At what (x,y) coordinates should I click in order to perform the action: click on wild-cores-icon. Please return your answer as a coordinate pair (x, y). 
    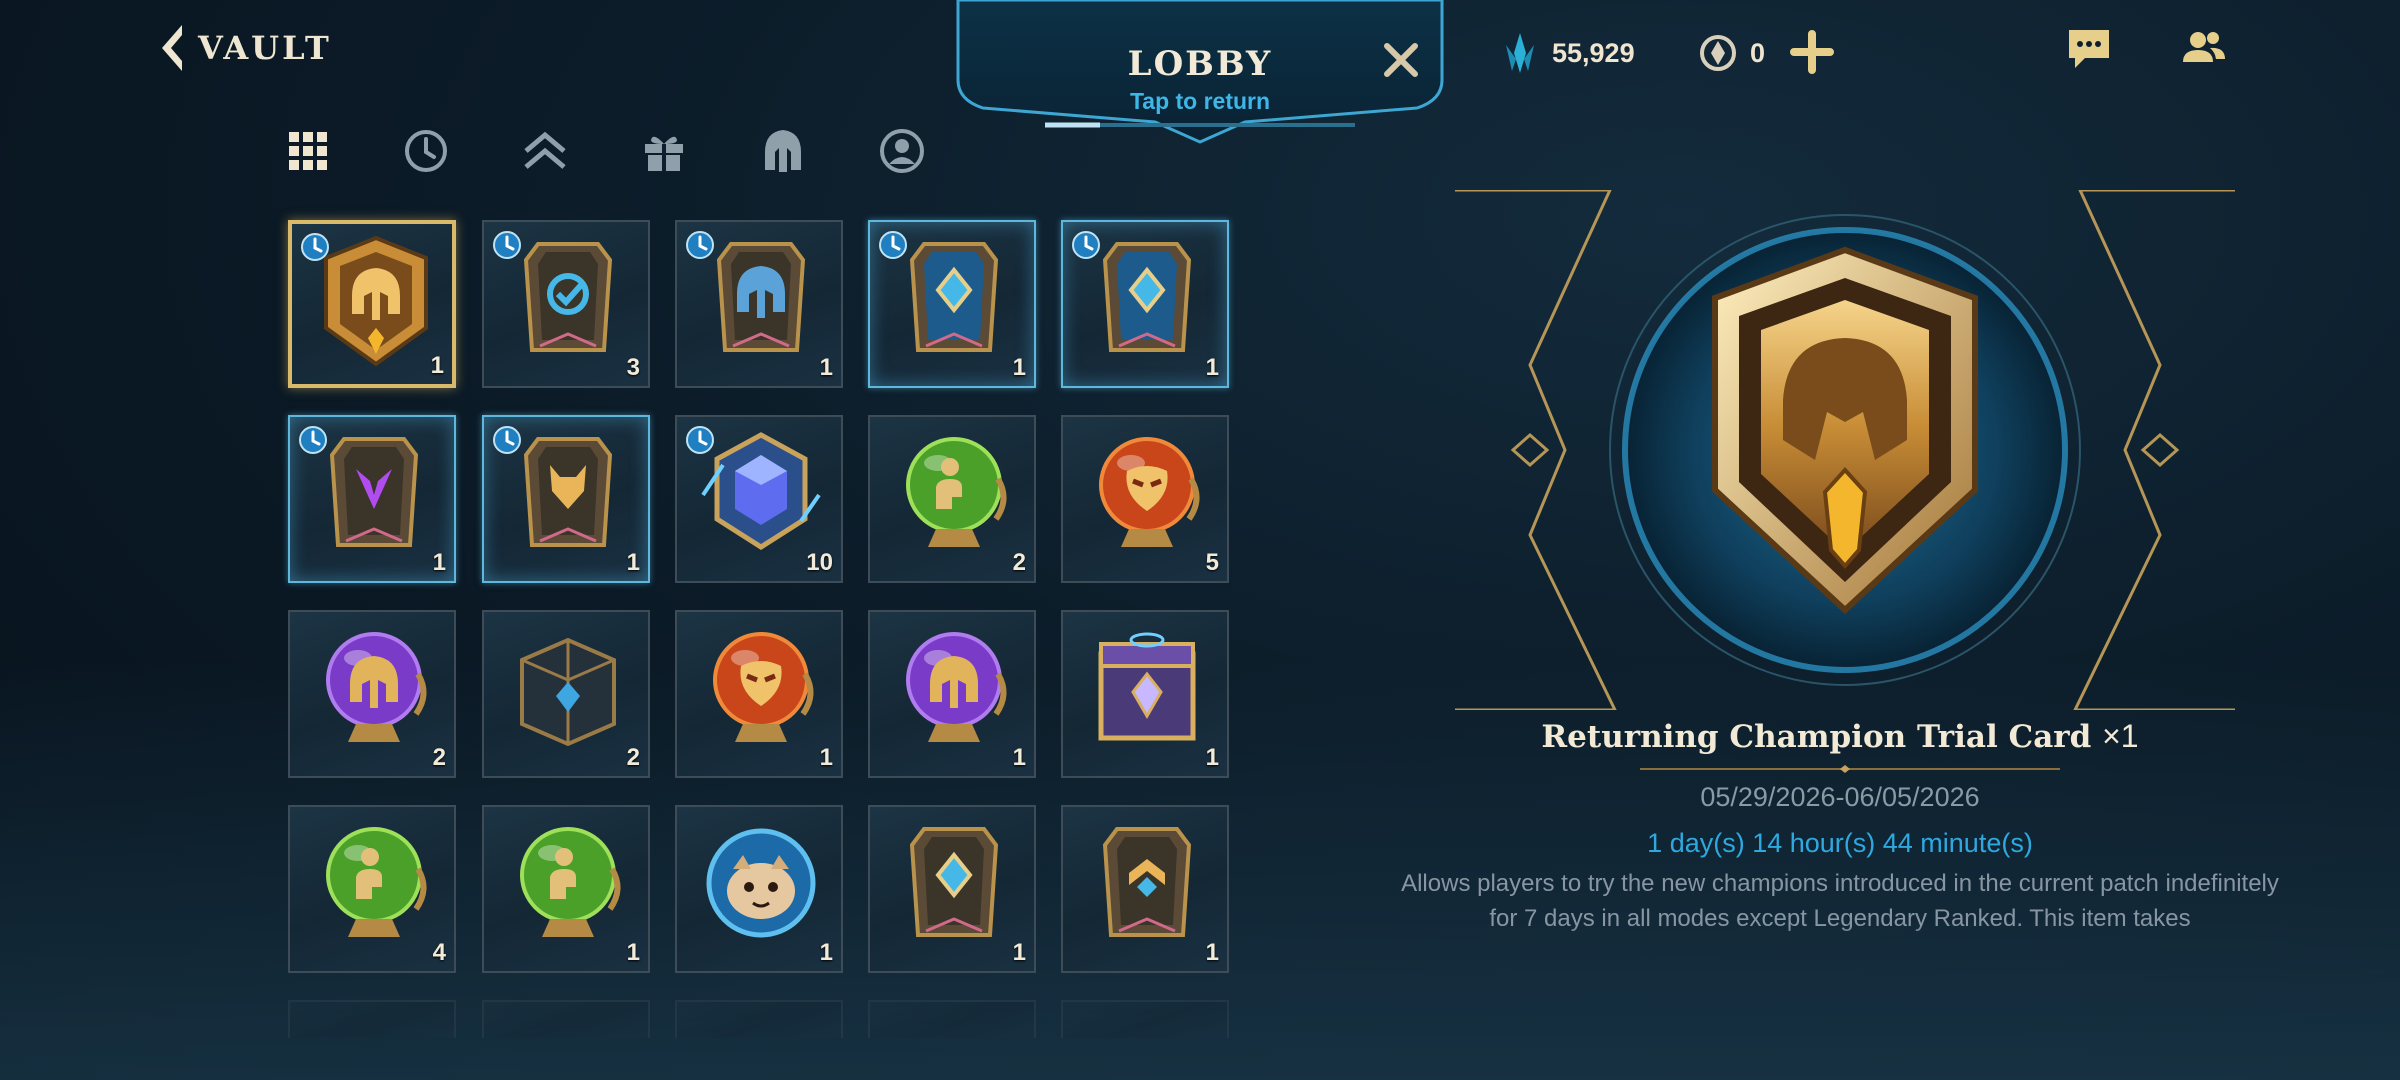
    Looking at the image, I should click on (1718, 53).